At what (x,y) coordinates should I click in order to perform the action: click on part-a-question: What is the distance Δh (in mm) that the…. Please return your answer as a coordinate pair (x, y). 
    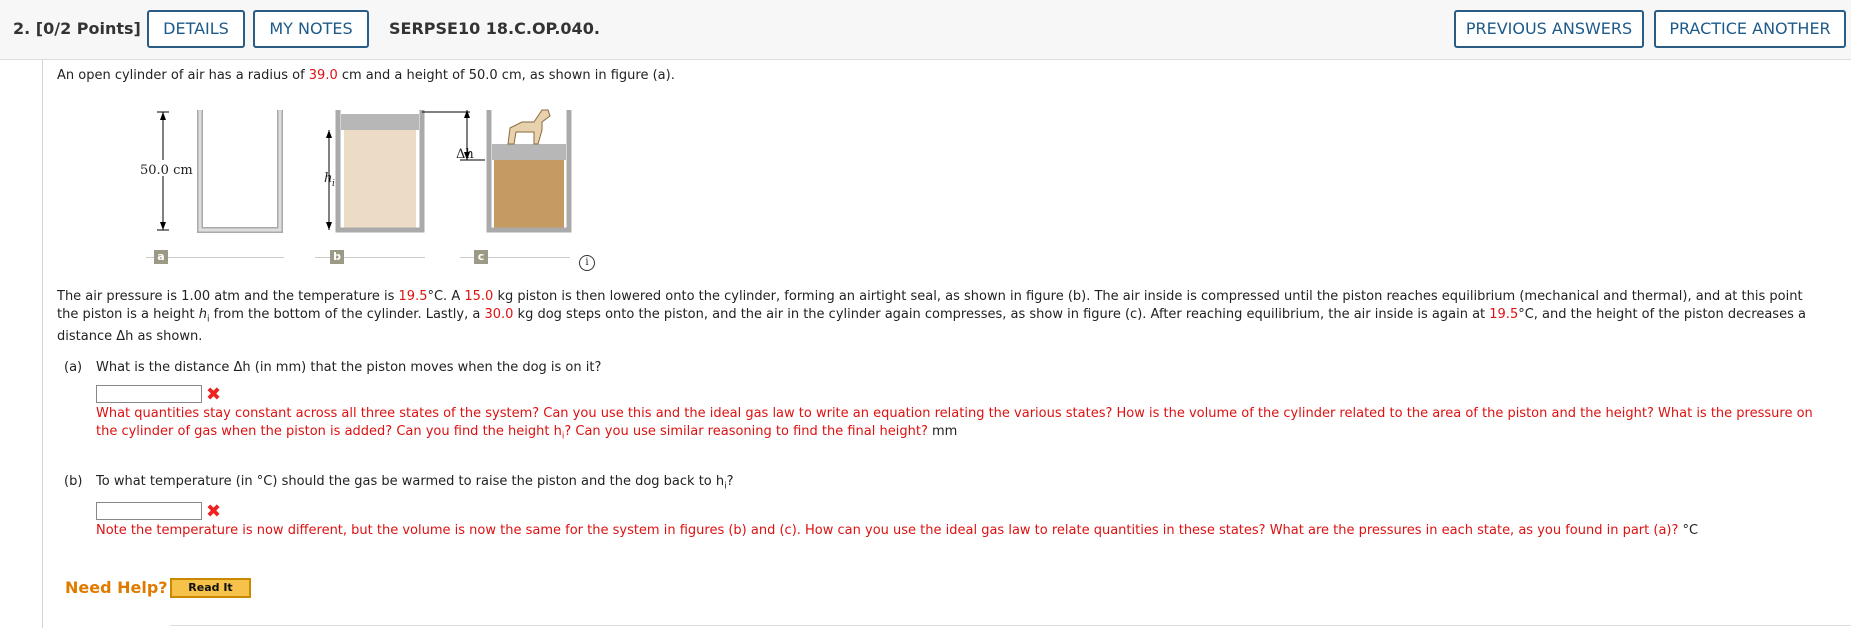
    Looking at the image, I should click on (349, 367).